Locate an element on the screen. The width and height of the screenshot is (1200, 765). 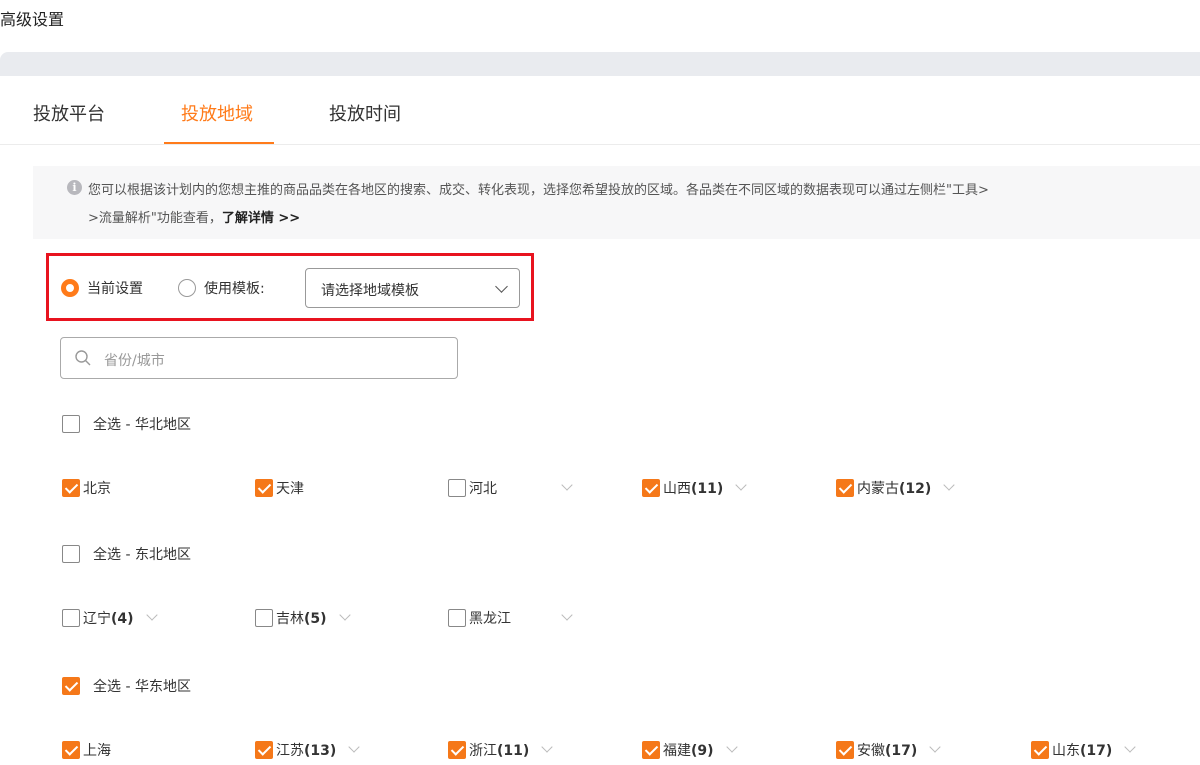
province-name: 浙江 is located at coordinates (483, 751).